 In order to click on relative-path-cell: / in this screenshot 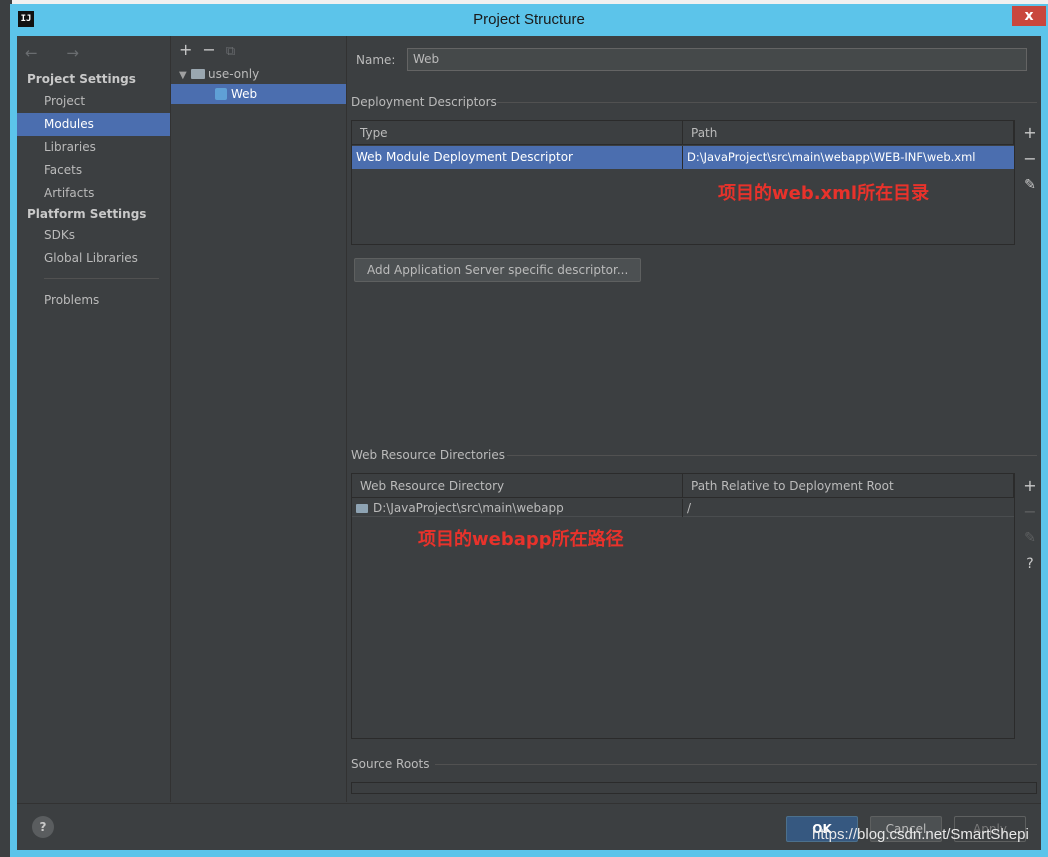, I will do `click(689, 508)`.